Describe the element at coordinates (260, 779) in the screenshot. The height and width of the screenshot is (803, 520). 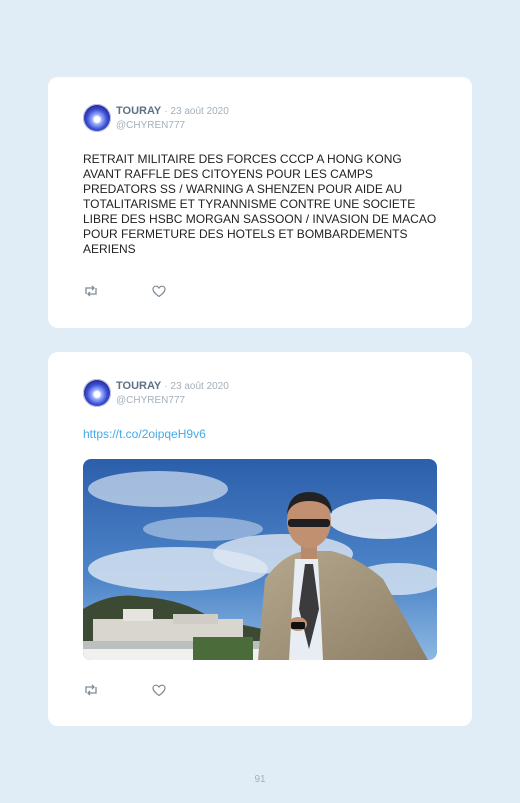
I see `page-number: 91` at that location.